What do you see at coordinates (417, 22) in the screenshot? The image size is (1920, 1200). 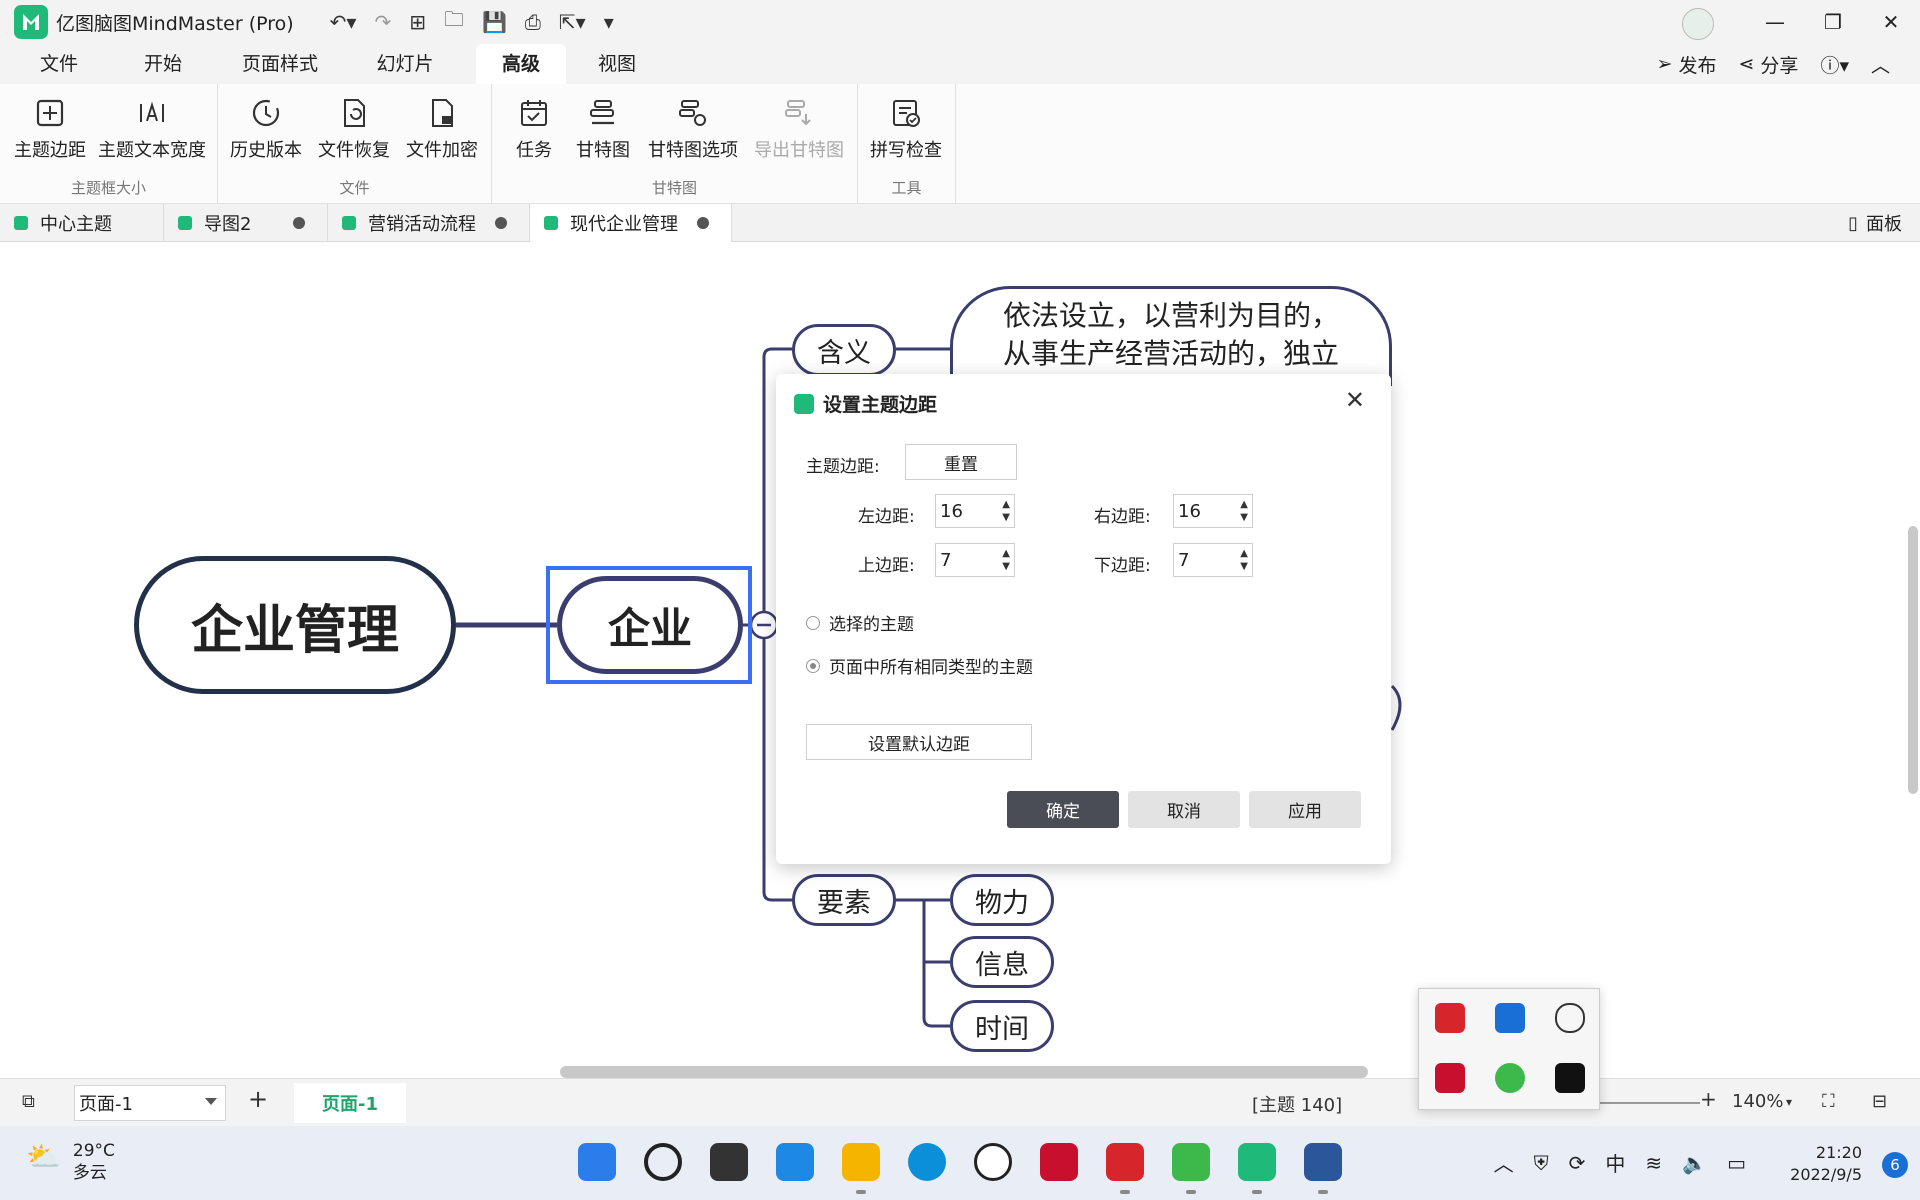 I see `new-file-icon: ⊞` at bounding box center [417, 22].